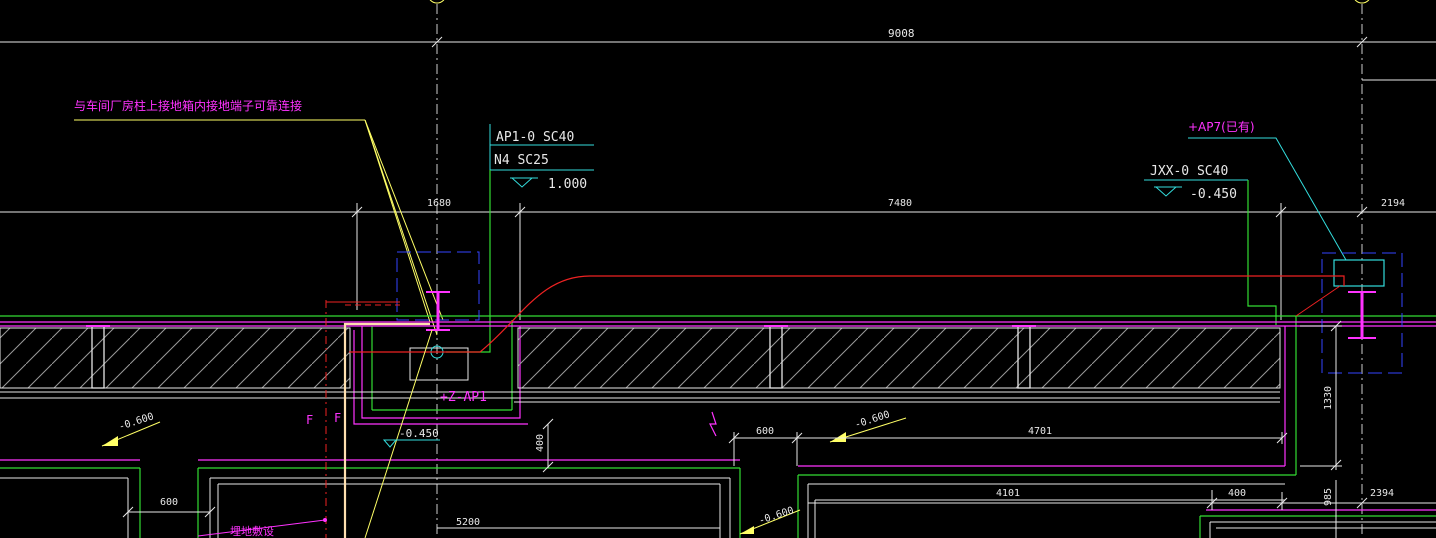 Image resolution: width=1436 pixels, height=538 pixels. I want to click on dim-400-left: 400, so click(540, 443).